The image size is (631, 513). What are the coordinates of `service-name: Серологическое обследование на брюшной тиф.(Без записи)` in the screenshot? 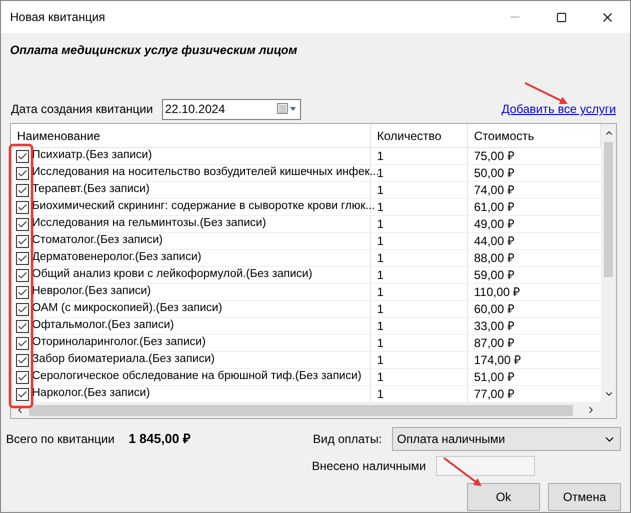 It's located at (197, 376).